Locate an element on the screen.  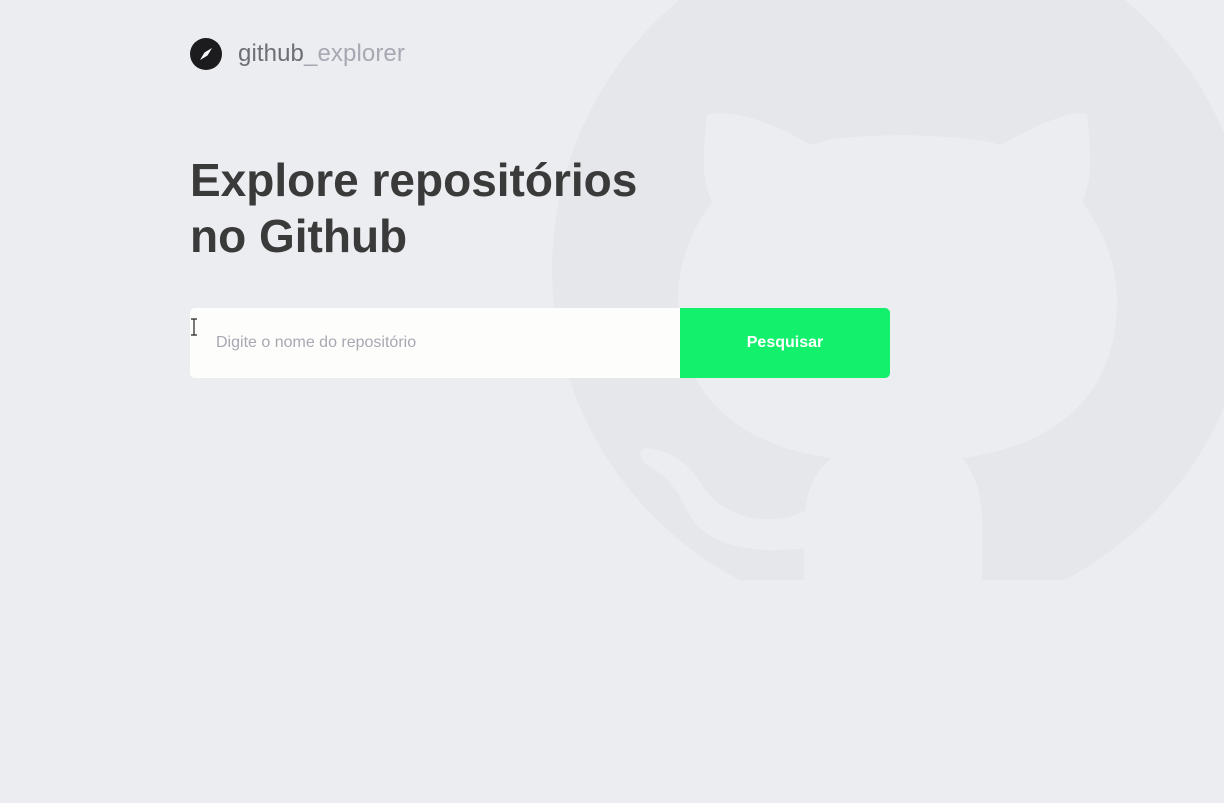
compass-icon is located at coordinates (206, 54).